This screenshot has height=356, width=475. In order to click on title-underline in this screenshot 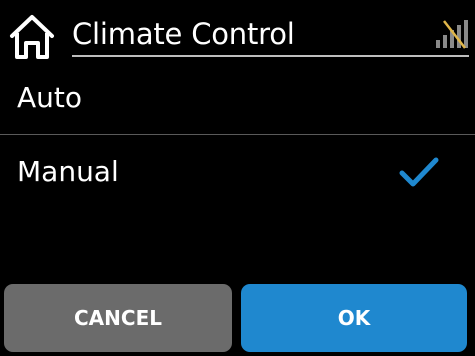, I will do `click(270, 56)`.